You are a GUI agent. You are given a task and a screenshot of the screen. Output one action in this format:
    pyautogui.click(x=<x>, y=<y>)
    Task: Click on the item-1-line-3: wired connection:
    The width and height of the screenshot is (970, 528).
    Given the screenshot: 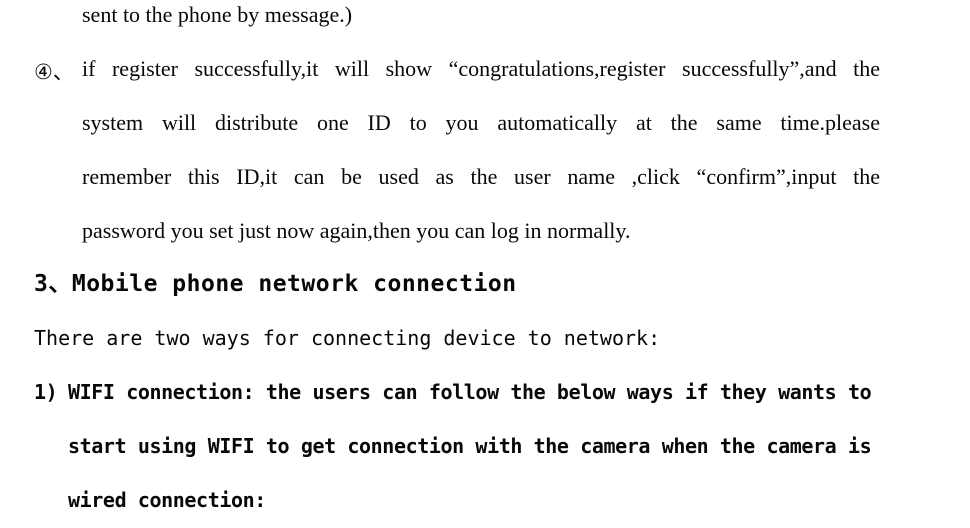 What is the action you would take?
    pyautogui.click(x=167, y=500)
    